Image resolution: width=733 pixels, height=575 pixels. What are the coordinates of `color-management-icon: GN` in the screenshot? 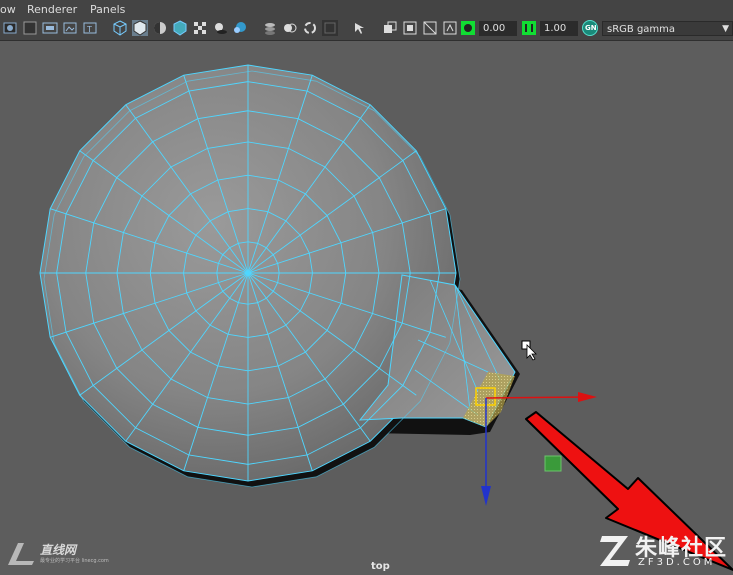 It's located at (590, 28).